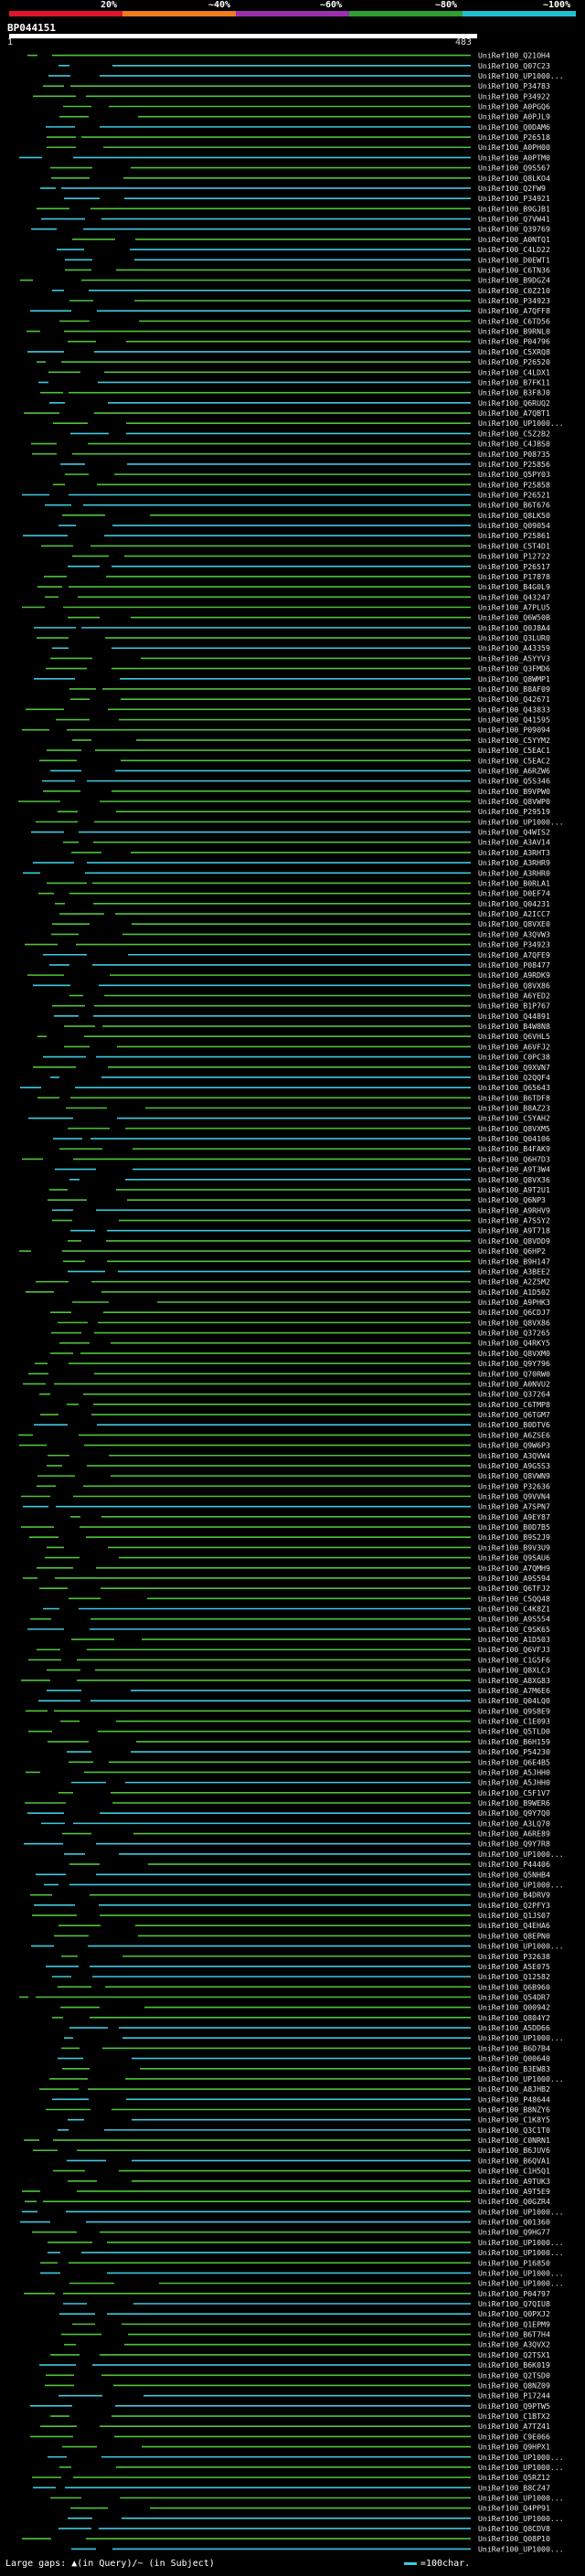 Image resolution: width=585 pixels, height=2576 pixels. Describe the element at coordinates (514, 2068) in the screenshot. I see `hit-label: UniRef100_B3EW83` at that location.